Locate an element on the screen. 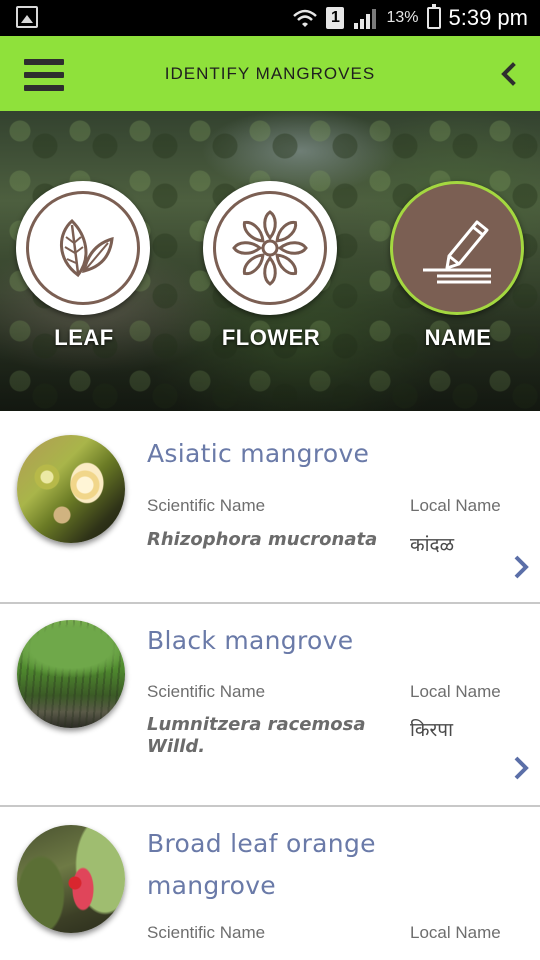  mode-leaf-label: LEAF is located at coordinates (84, 337).